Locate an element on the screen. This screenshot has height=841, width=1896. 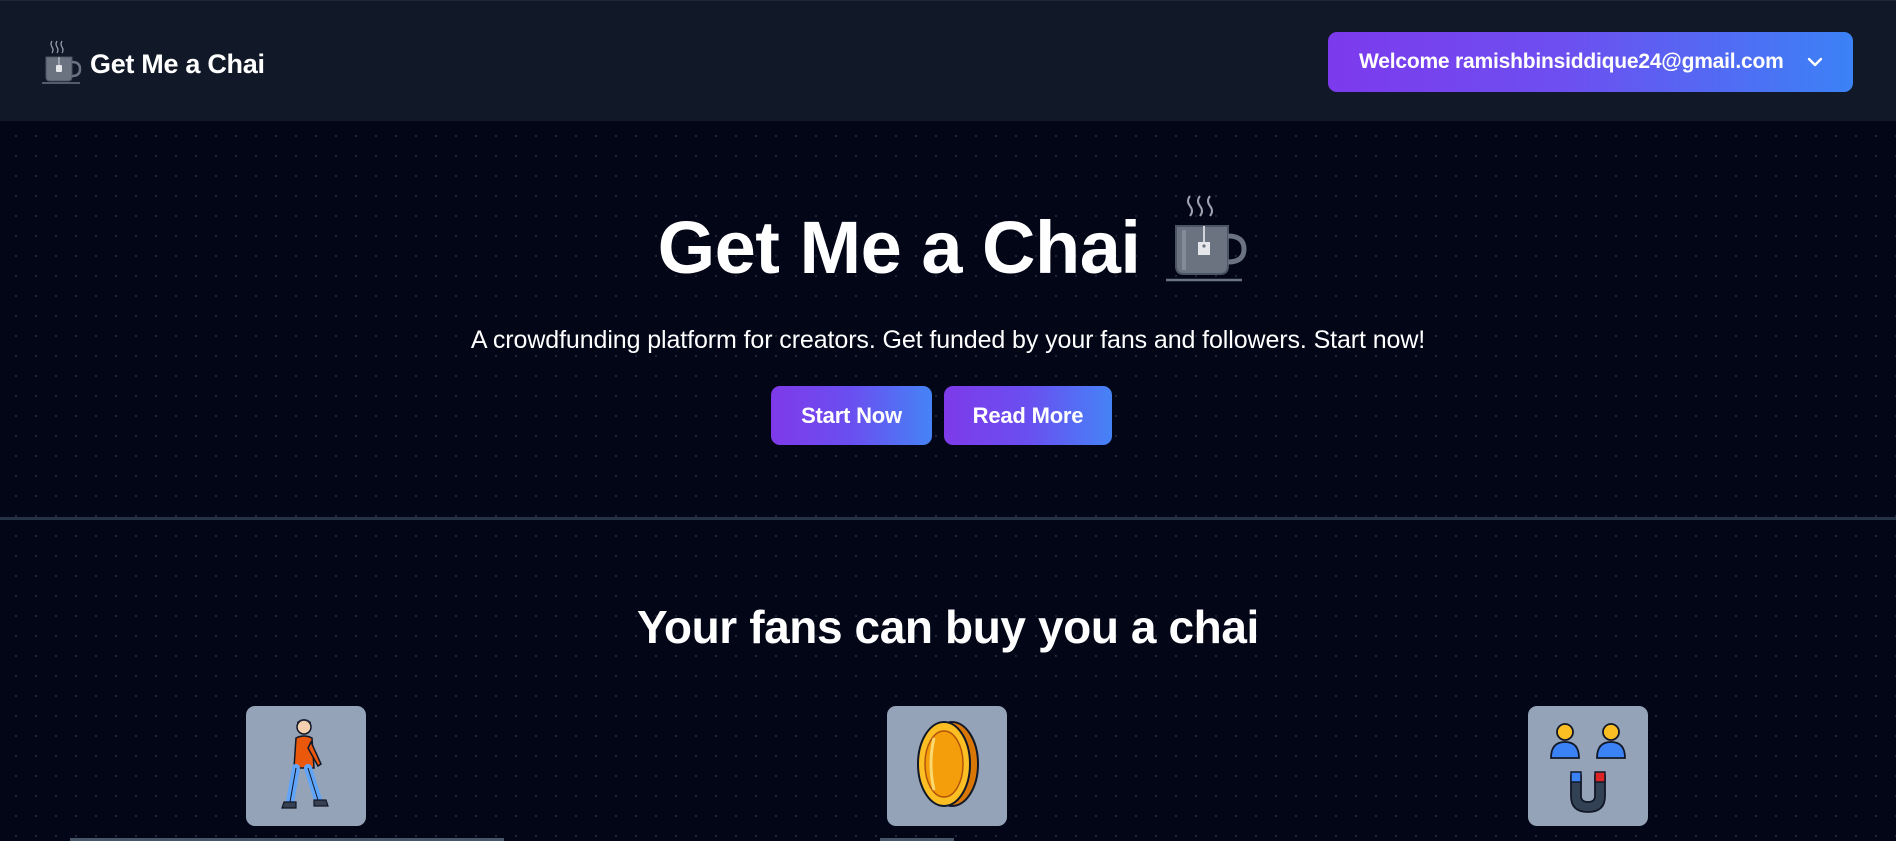
people-magnet-icon is located at coordinates (1588, 766).